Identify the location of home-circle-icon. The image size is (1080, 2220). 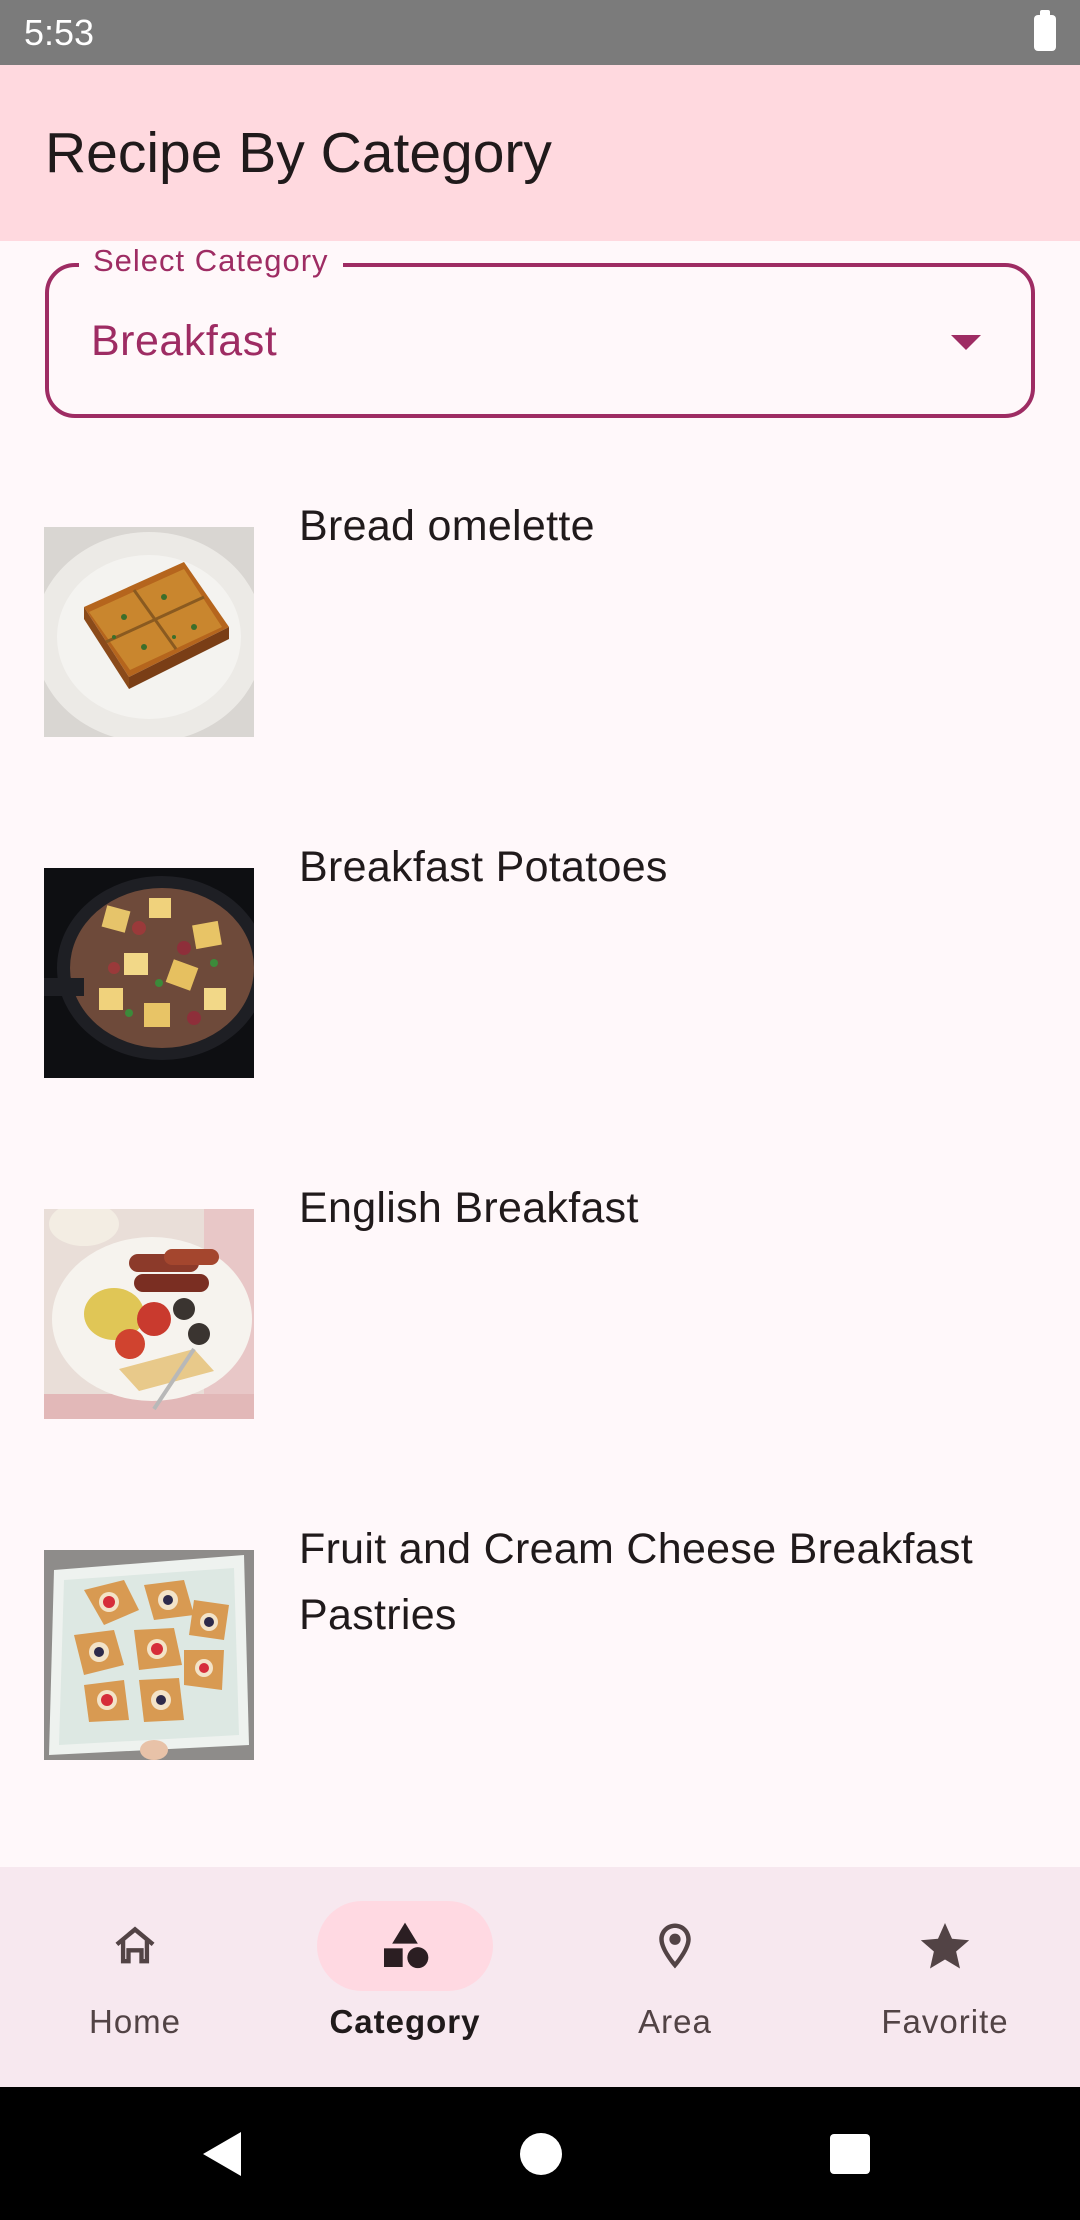
(541, 2154).